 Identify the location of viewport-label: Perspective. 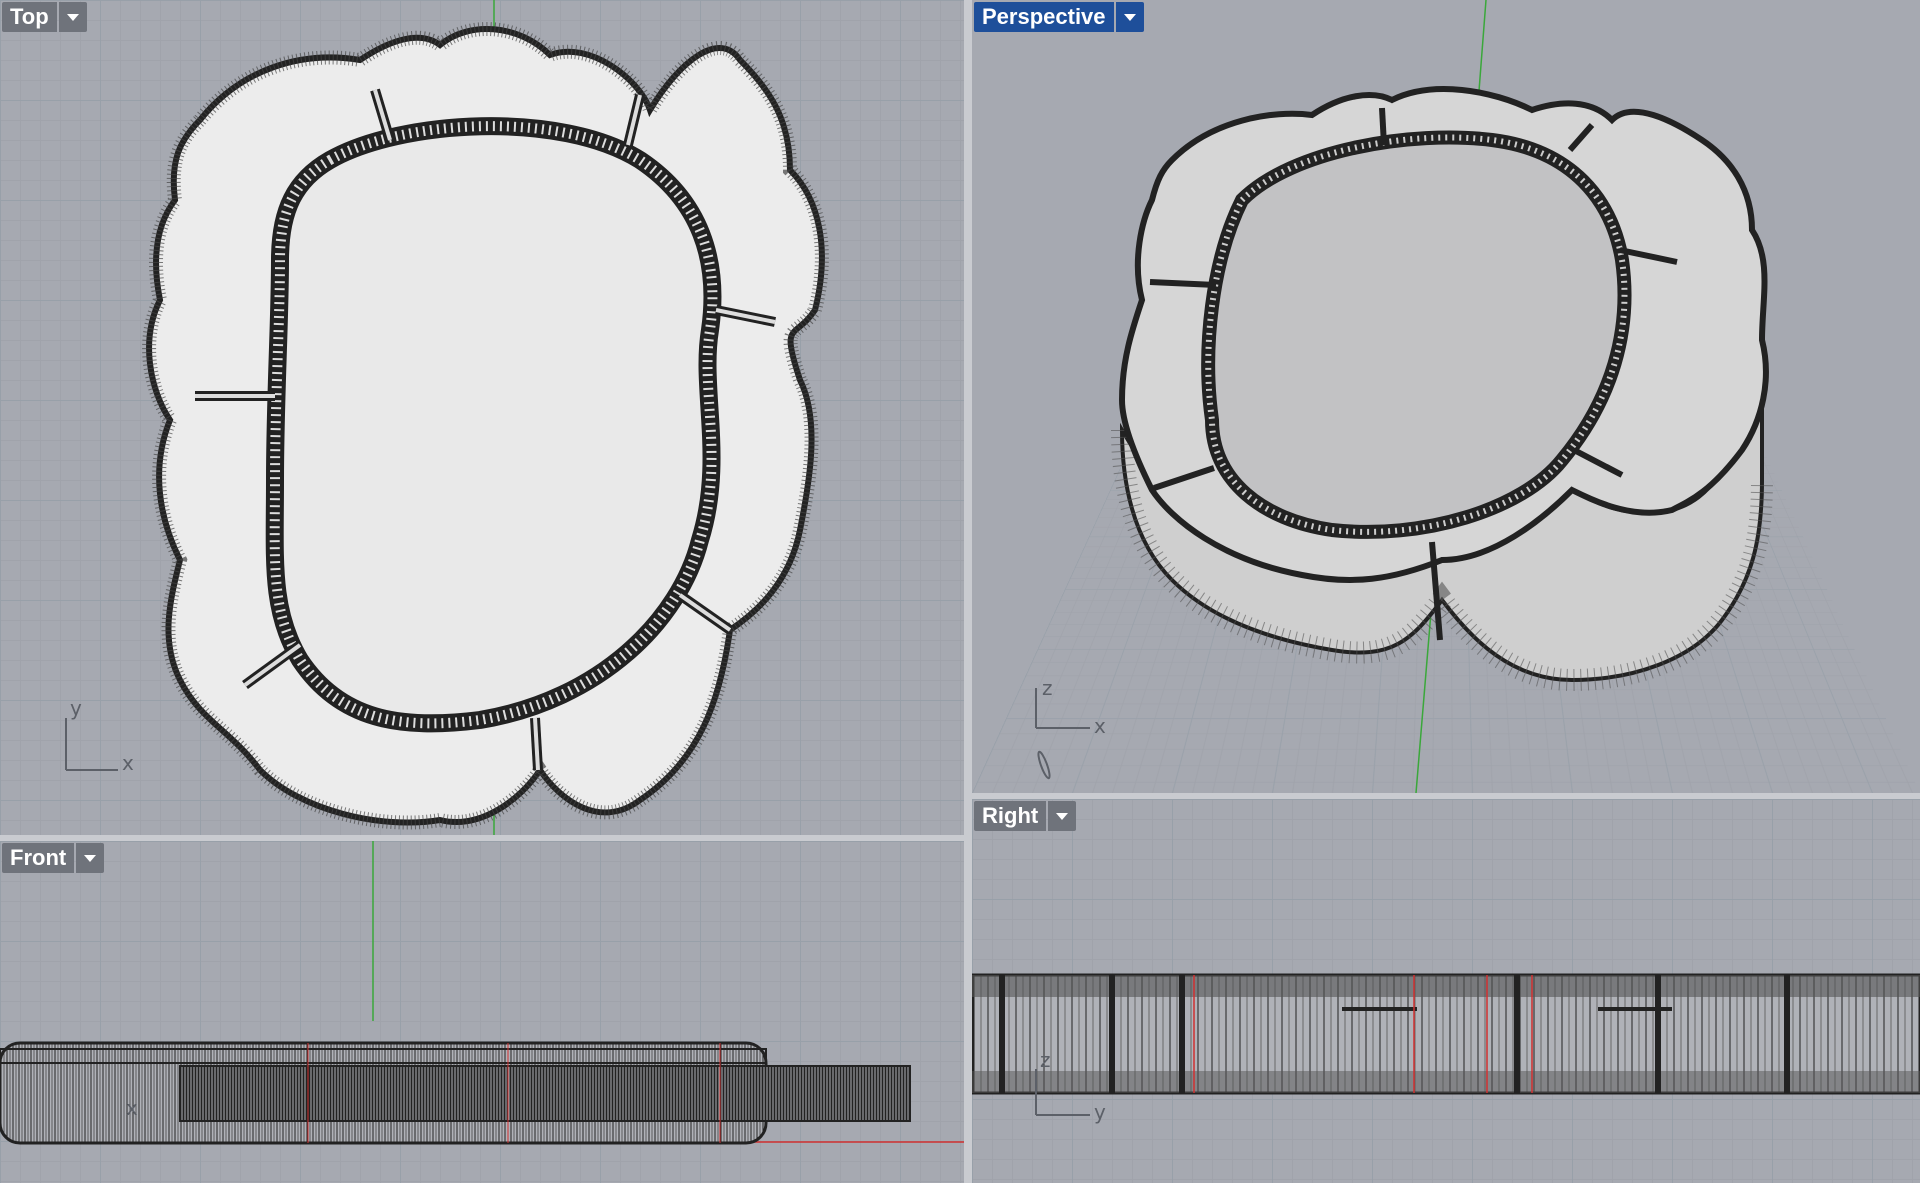
(1044, 17).